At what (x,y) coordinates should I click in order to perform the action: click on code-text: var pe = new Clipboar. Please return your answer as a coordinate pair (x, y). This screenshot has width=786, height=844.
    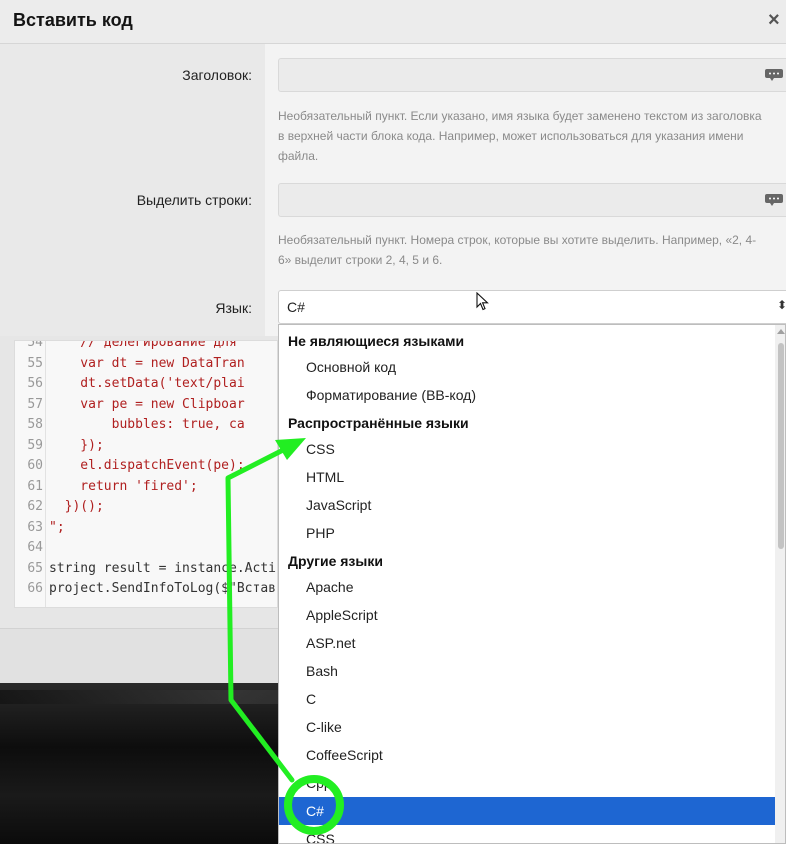
    Looking at the image, I should click on (147, 404).